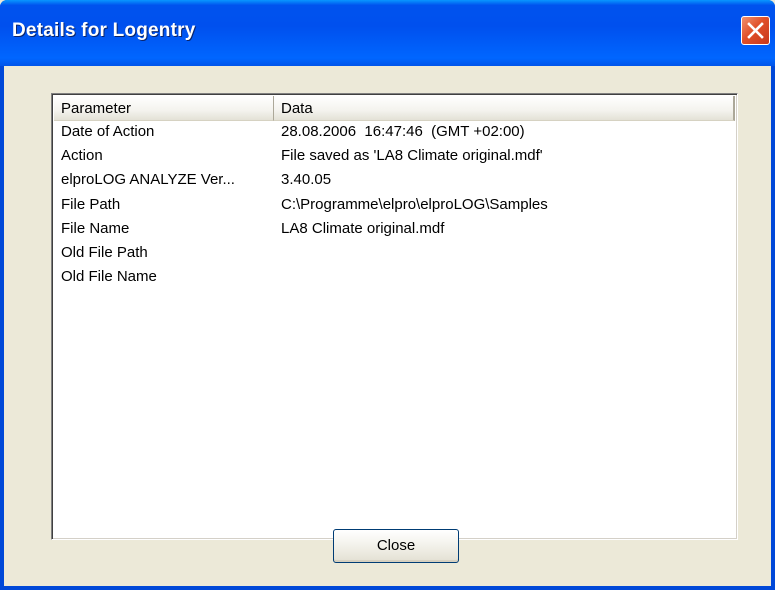 The height and width of the screenshot is (590, 775). What do you see at coordinates (394, 255) in the screenshot?
I see `list-item: Old File Path` at bounding box center [394, 255].